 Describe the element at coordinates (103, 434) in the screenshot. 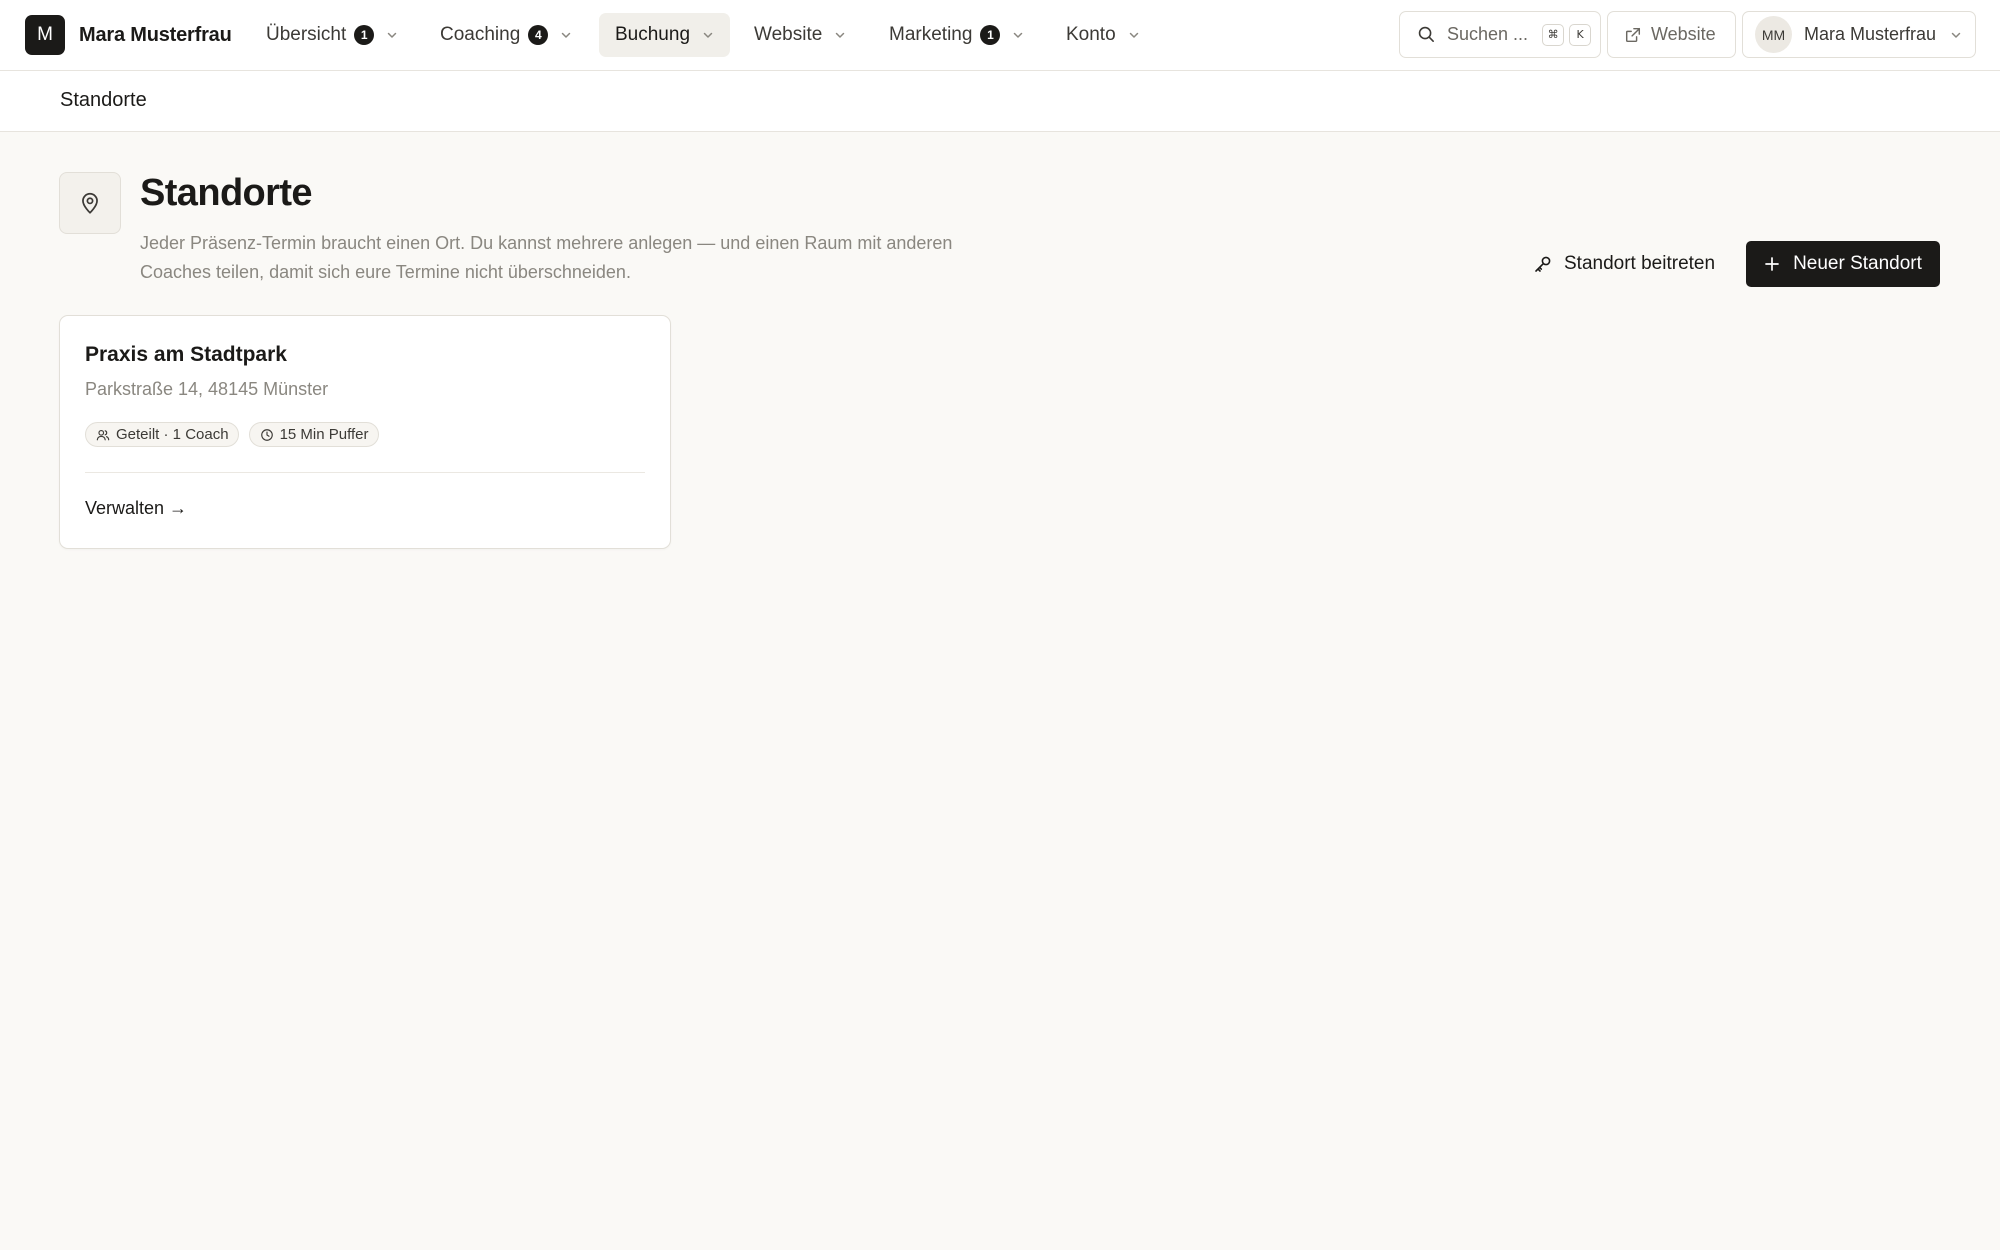

I see `users-icon` at that location.